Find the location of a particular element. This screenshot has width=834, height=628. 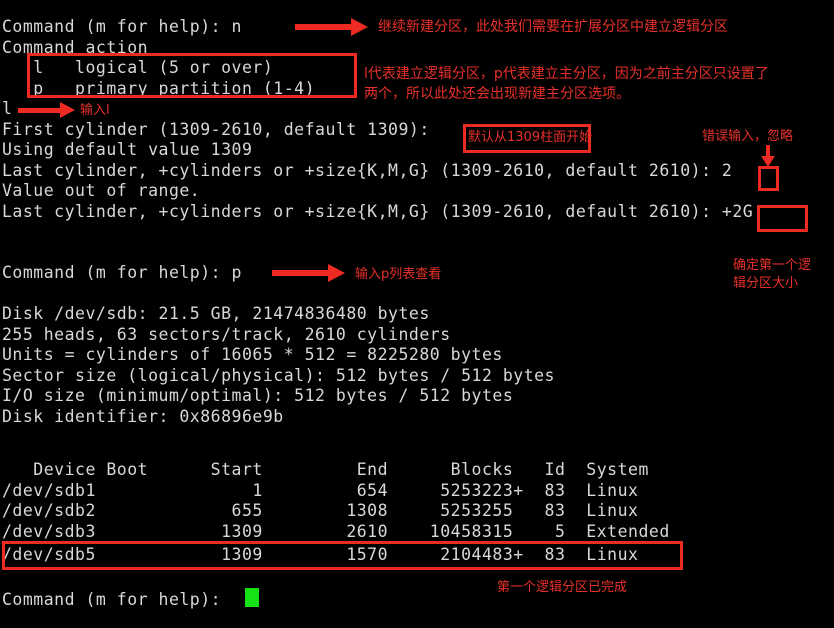

table-row: /dev/sdb1 1 654 5253223+ 83 Linux is located at coordinates (320, 490).